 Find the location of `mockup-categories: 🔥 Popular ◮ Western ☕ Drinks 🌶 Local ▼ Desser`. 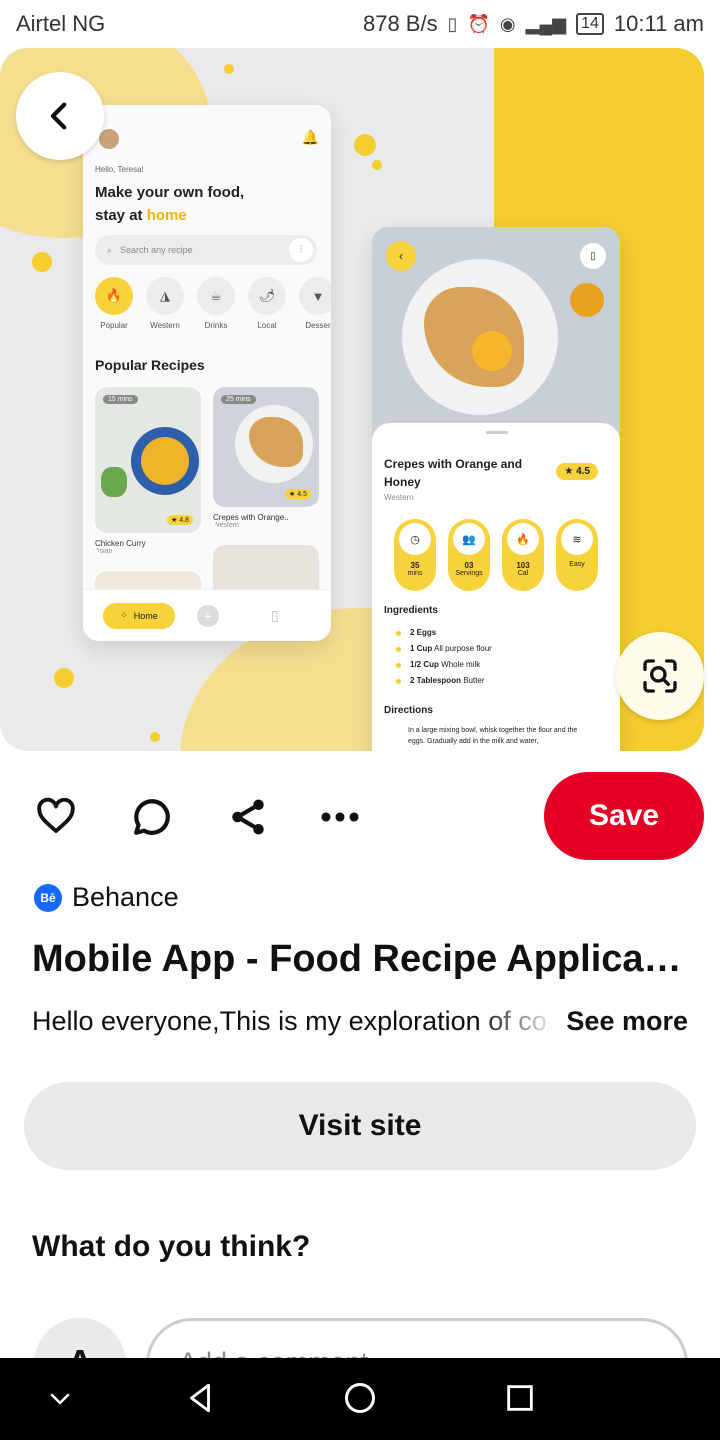

mockup-categories: 🔥 Popular ◮ Western ☕ Drinks 🌶 Local ▼ Desser is located at coordinates (213, 303).